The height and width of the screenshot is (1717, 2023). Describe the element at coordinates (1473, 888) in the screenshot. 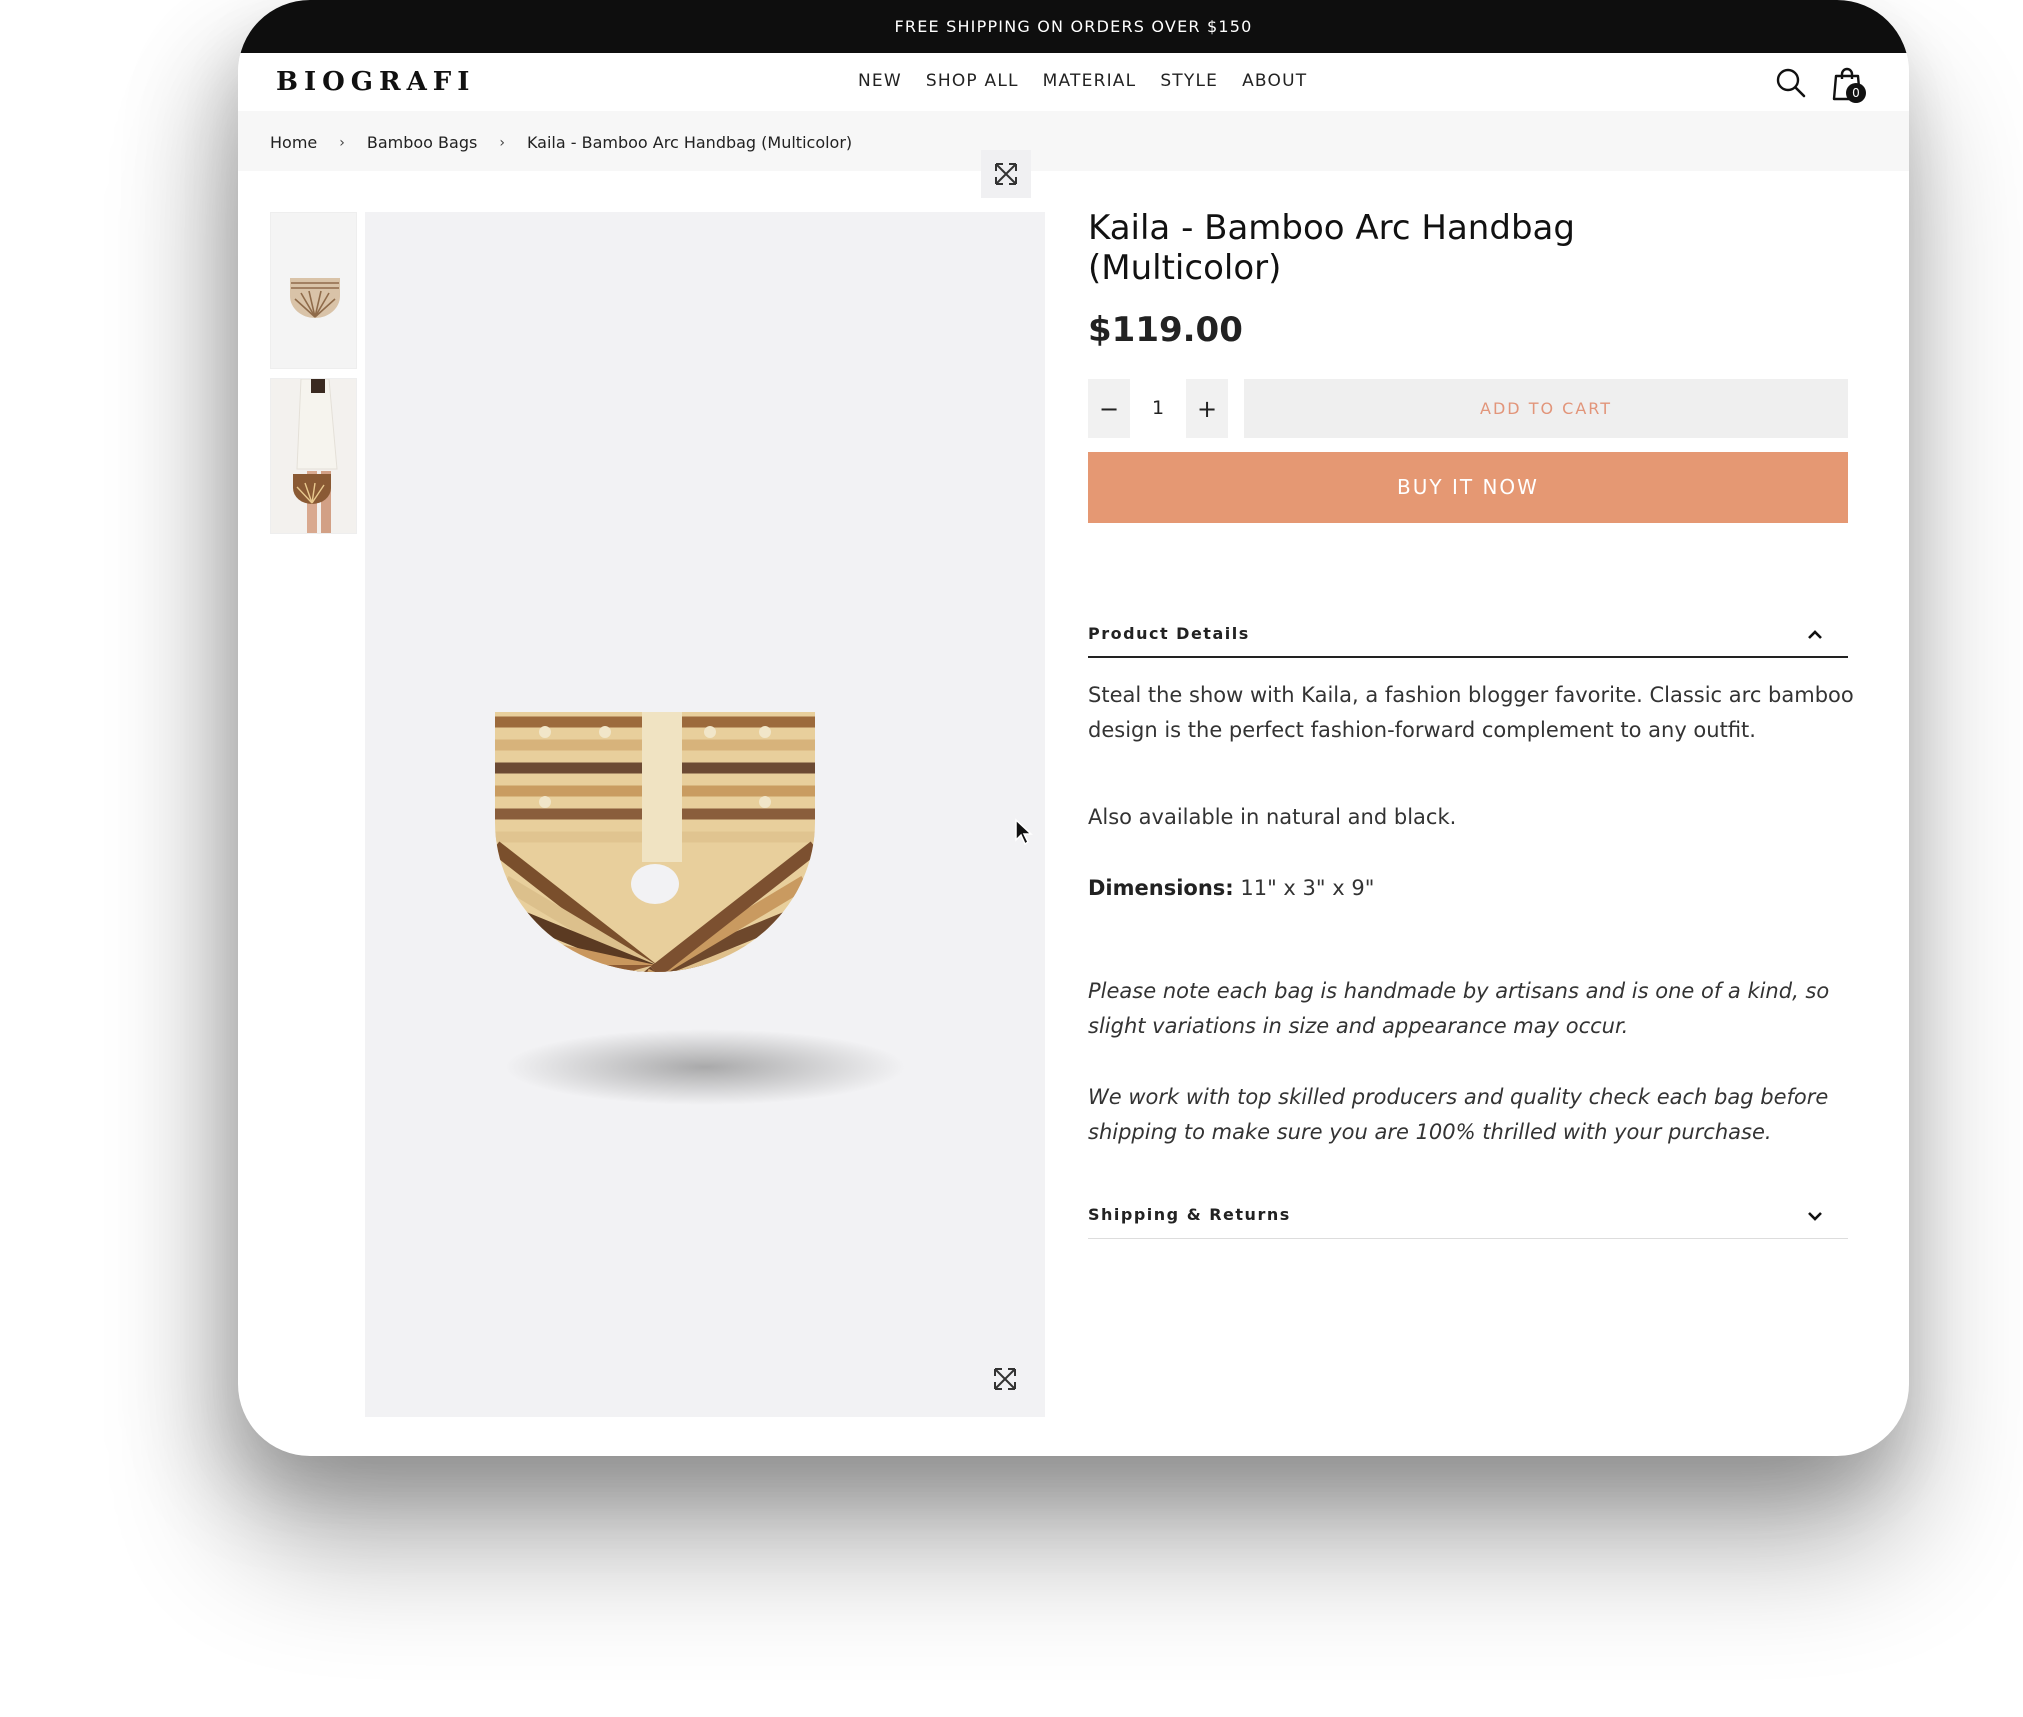

I see `dimensions: Dimensions: 11" x 3" x 9"` at that location.